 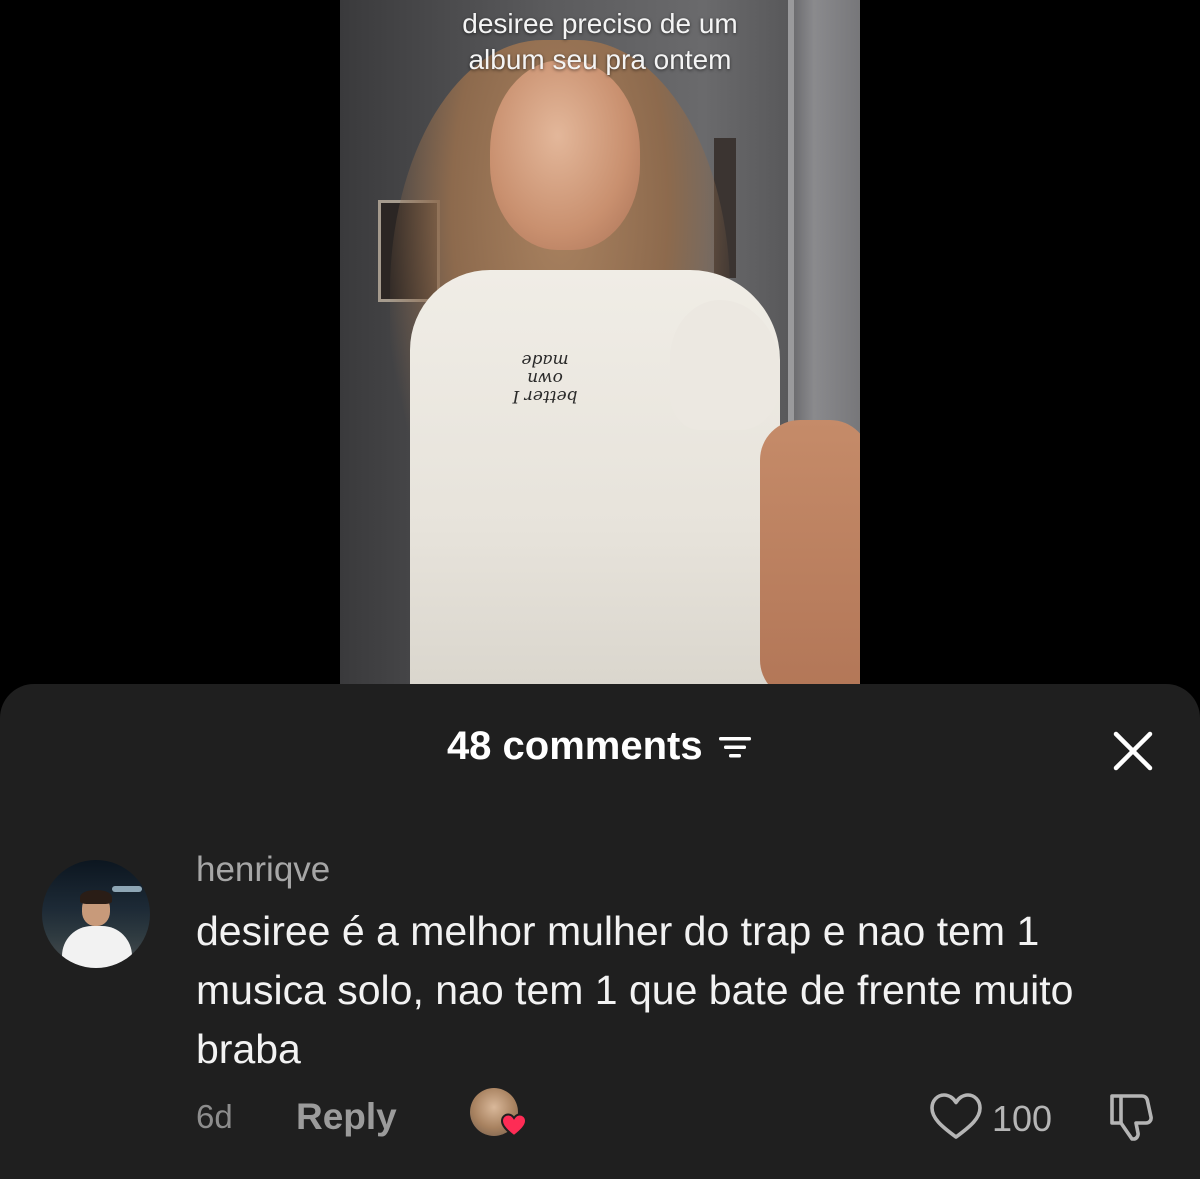 I want to click on video-caption-line-2: album seu pra ontem, so click(x=600, y=59).